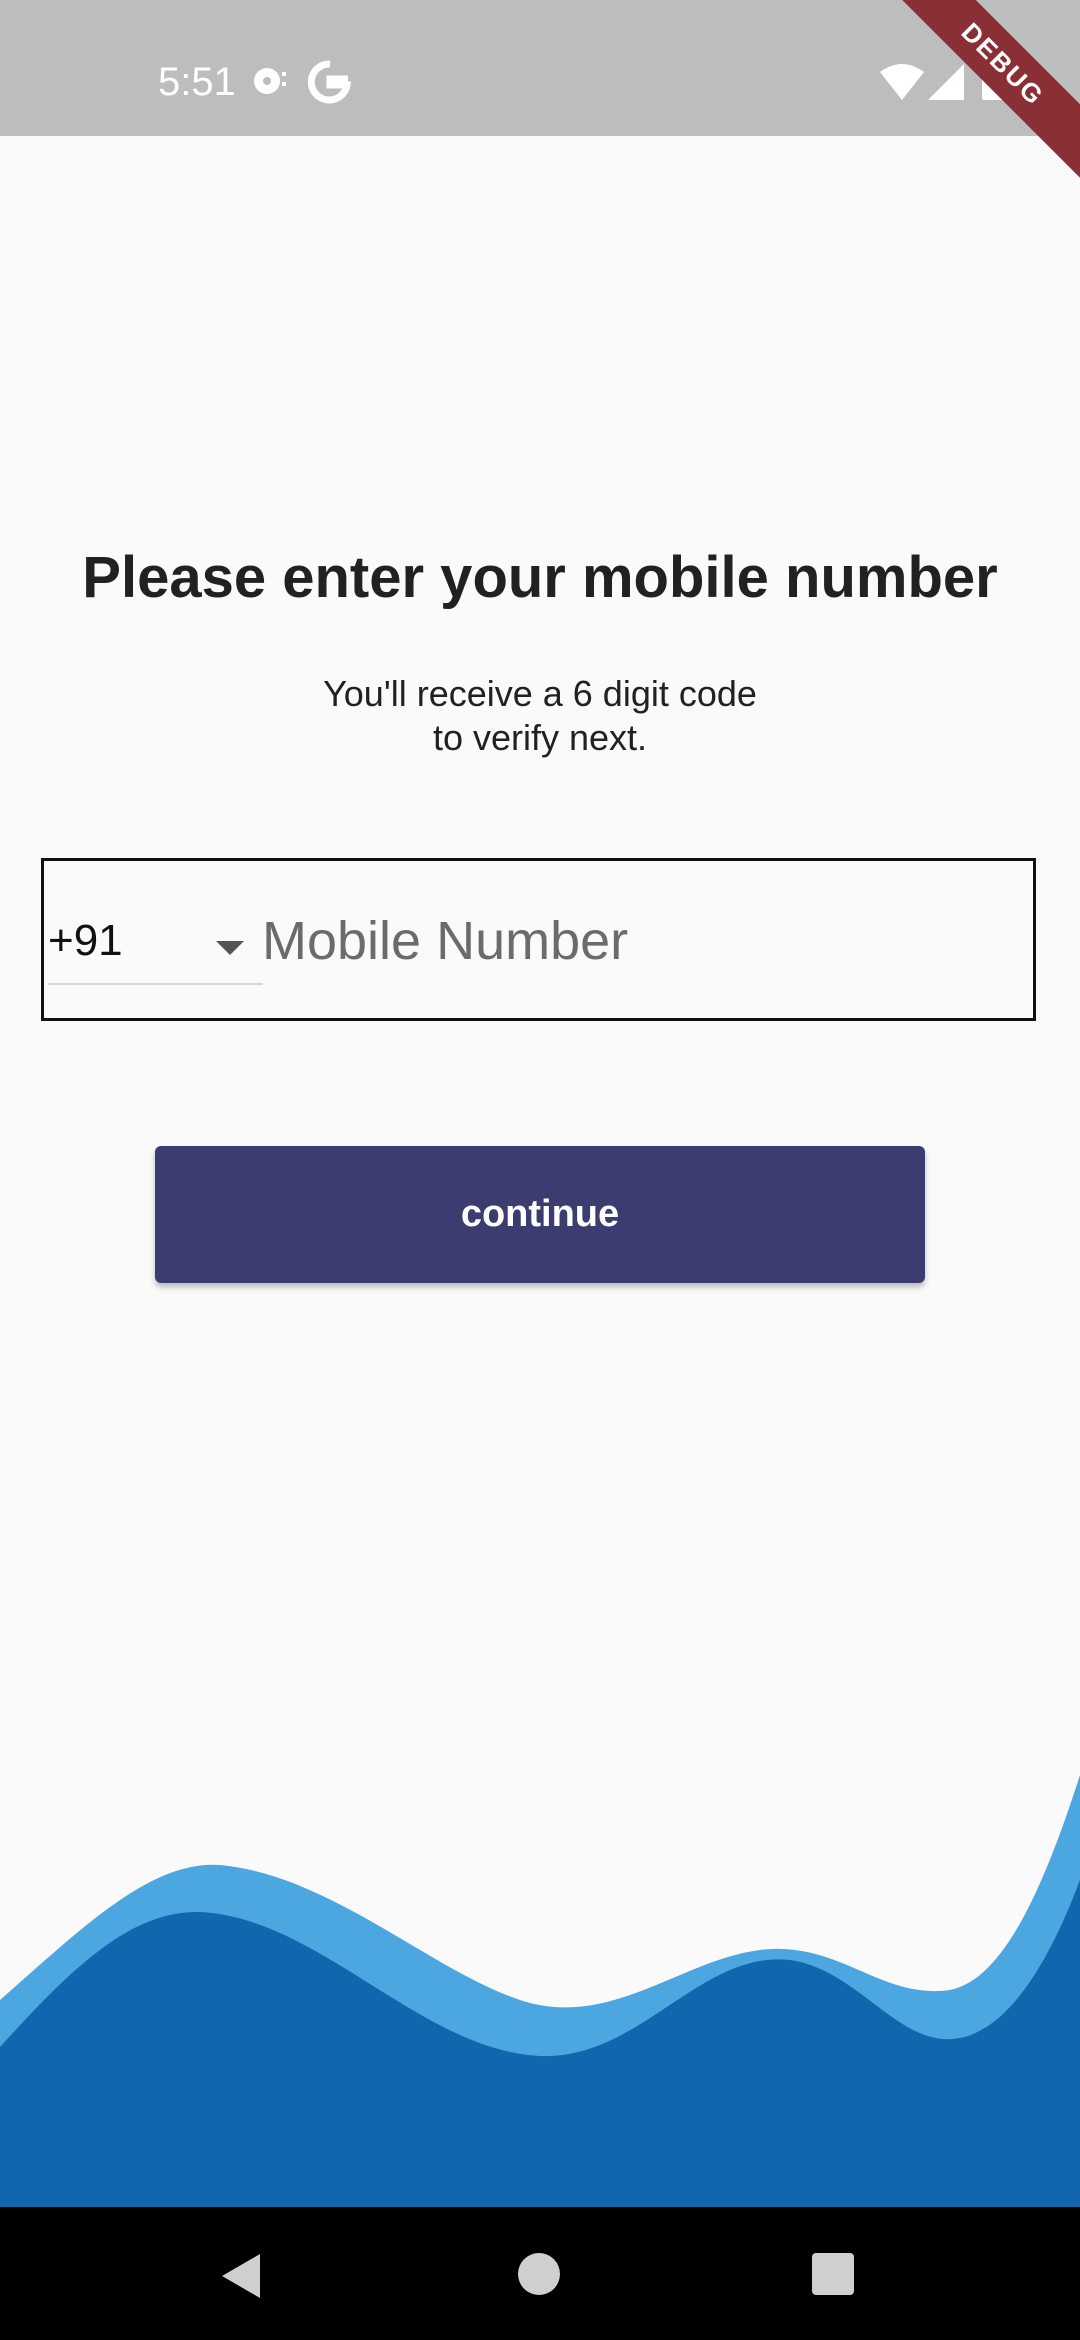  I want to click on phone-input-container: +91, so click(538, 939).